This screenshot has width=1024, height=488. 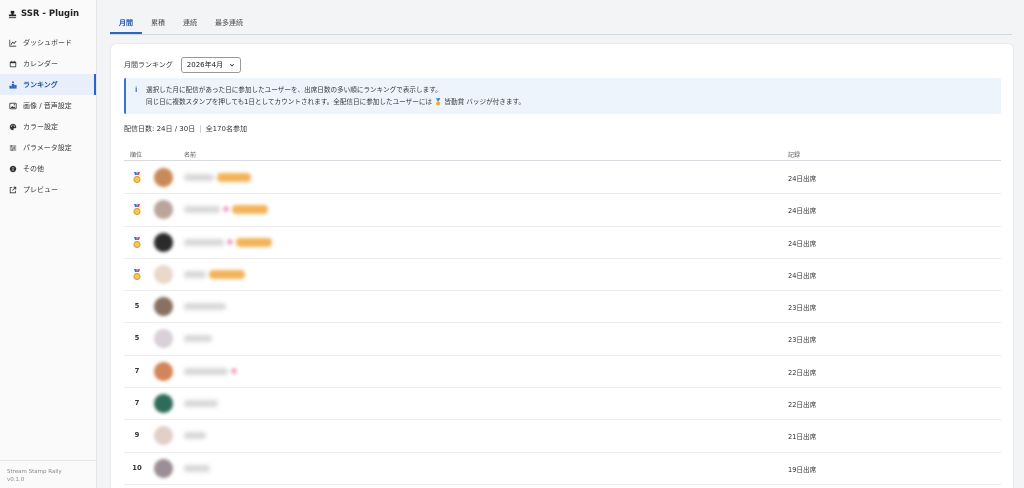 I want to click on header-rank: 順位, so click(x=136, y=155).